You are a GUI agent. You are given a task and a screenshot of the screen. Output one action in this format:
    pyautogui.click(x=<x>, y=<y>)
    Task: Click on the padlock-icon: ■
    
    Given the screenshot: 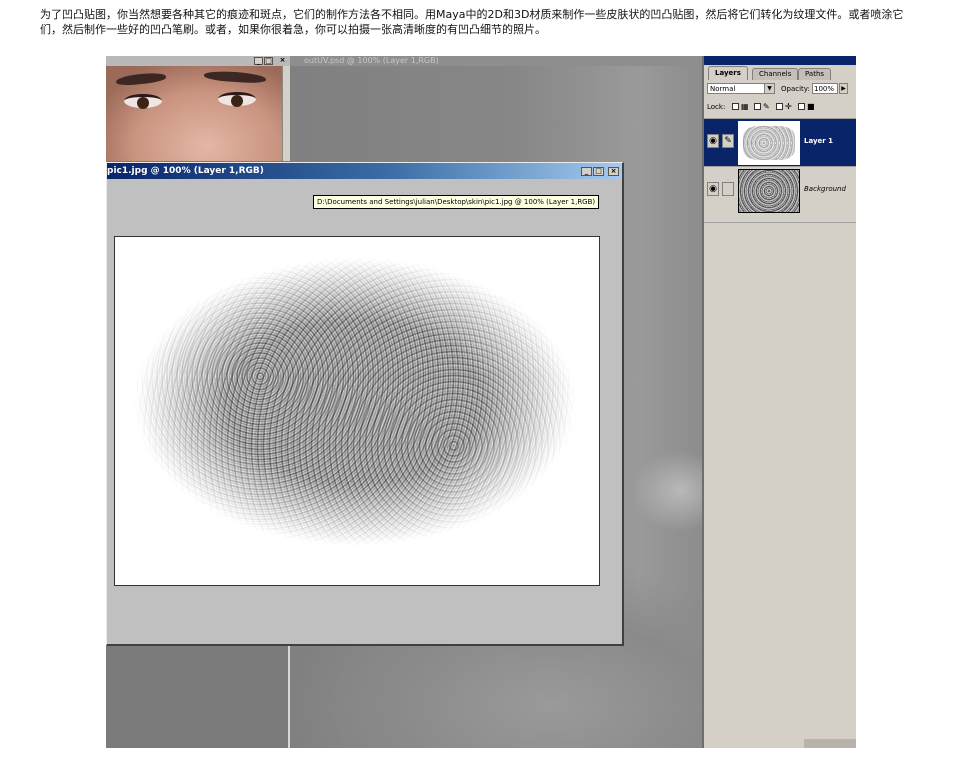 What is the action you would take?
    pyautogui.click(x=811, y=106)
    